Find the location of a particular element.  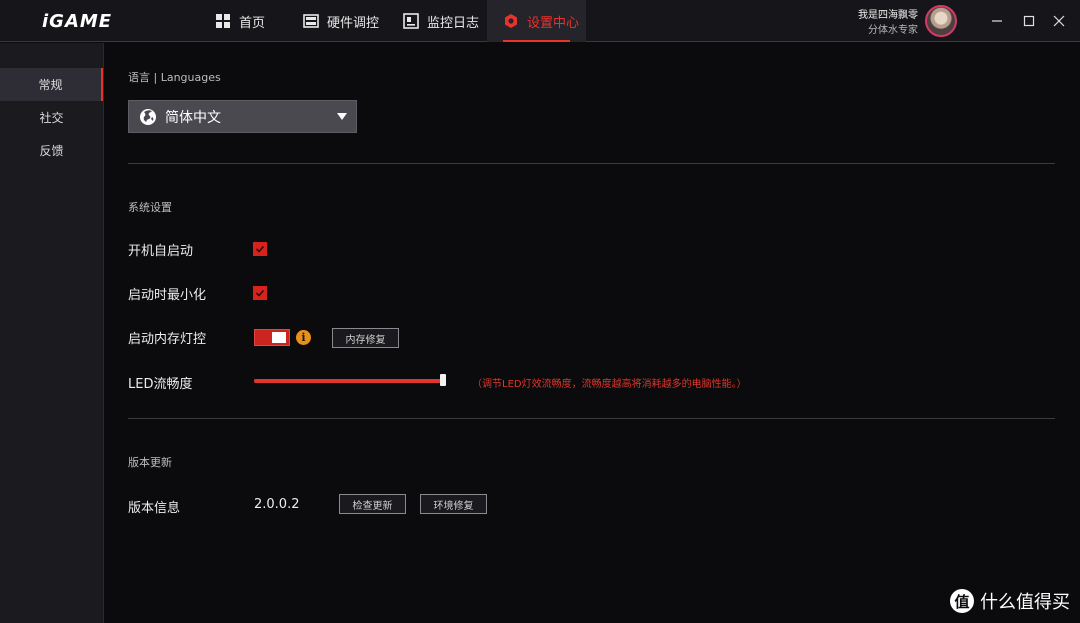

user-subtitle: 分体水专家 is located at coordinates (893, 30).